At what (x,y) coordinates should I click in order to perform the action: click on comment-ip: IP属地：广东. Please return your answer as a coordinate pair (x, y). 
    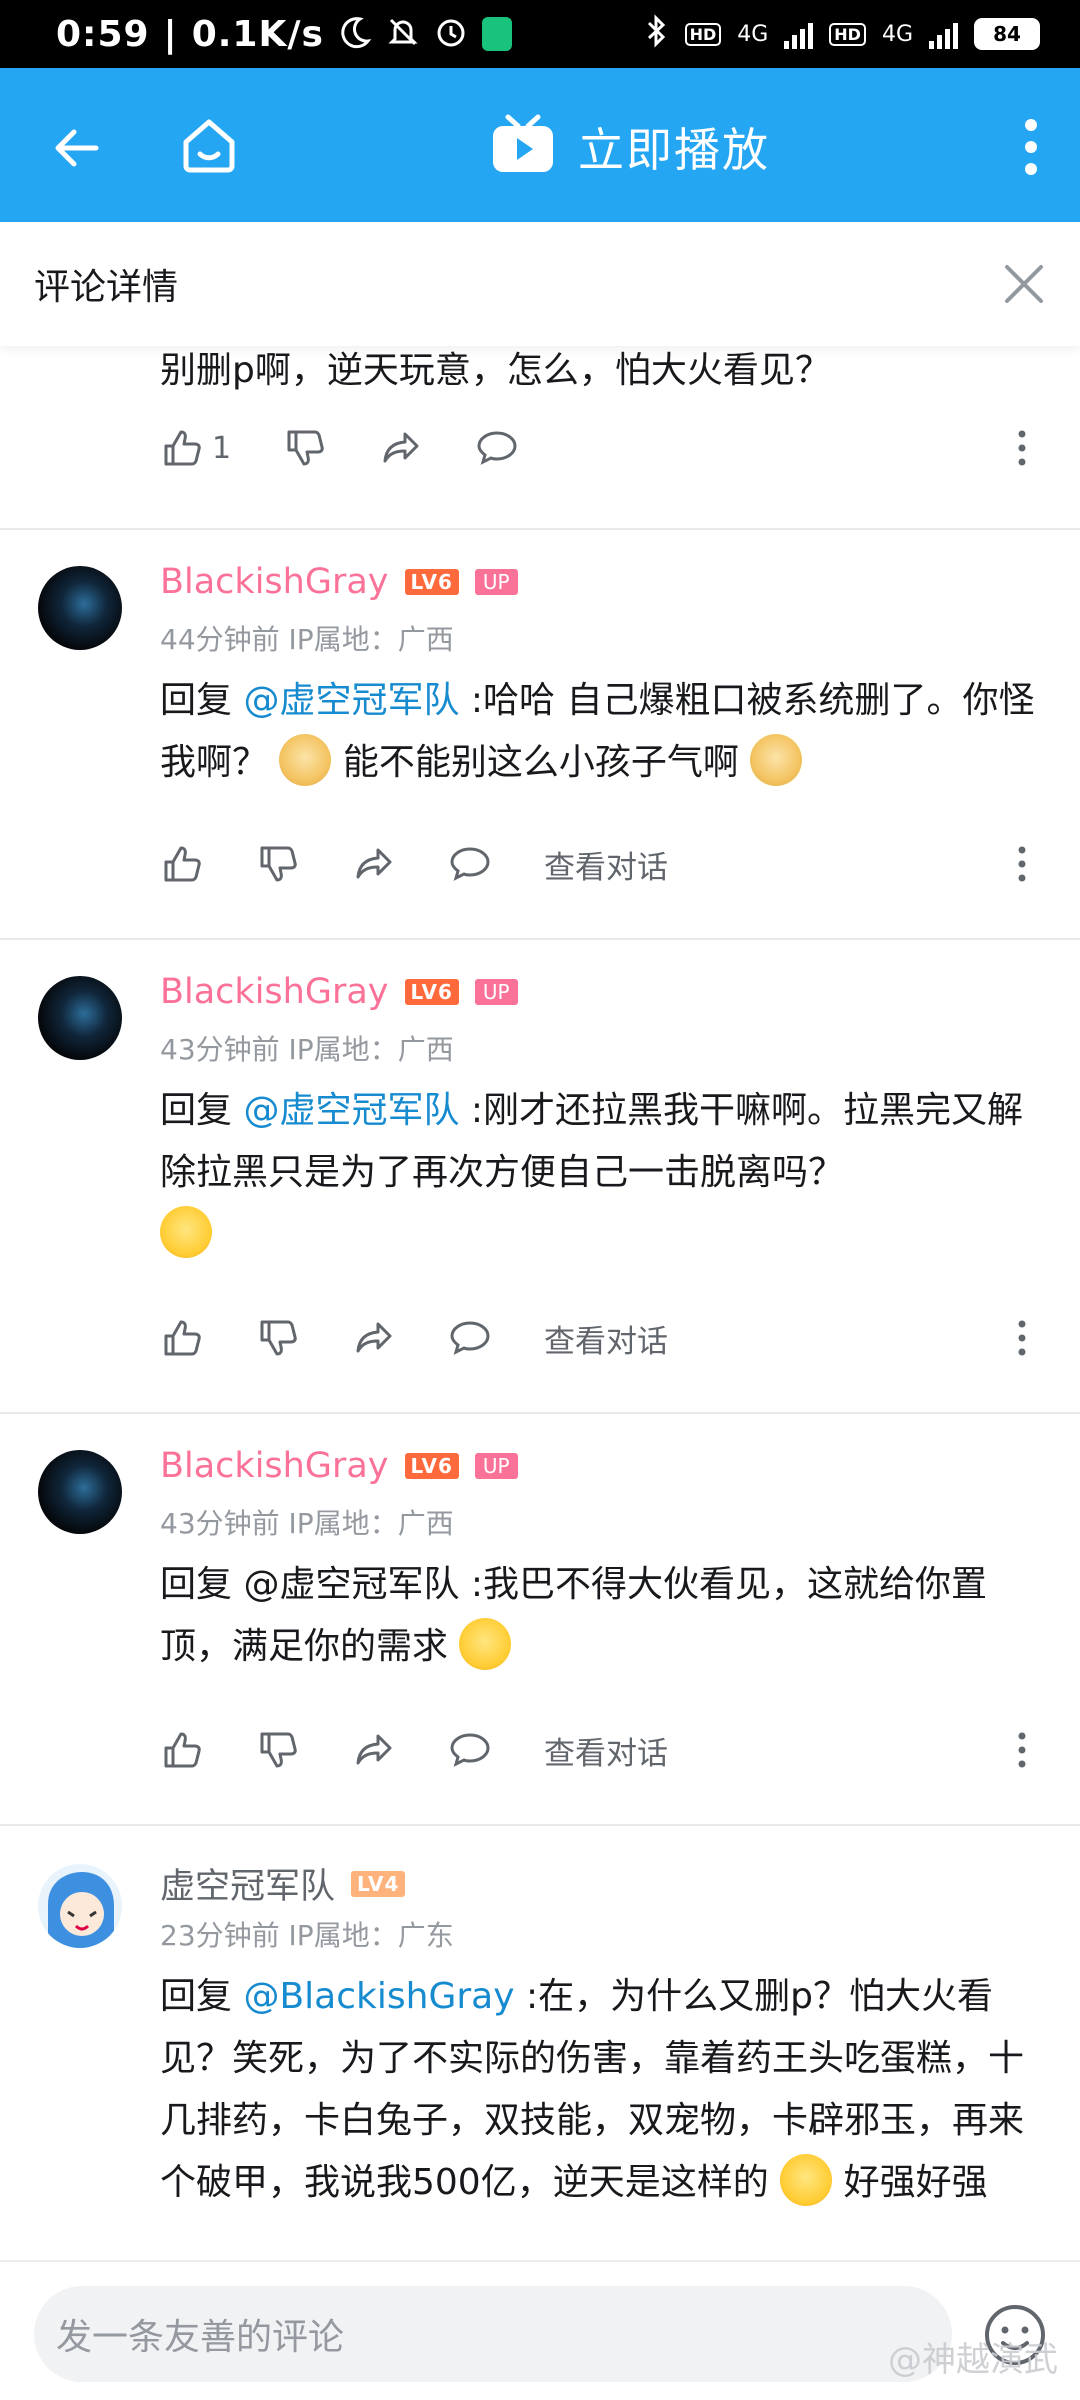
    Looking at the image, I should click on (371, 1935).